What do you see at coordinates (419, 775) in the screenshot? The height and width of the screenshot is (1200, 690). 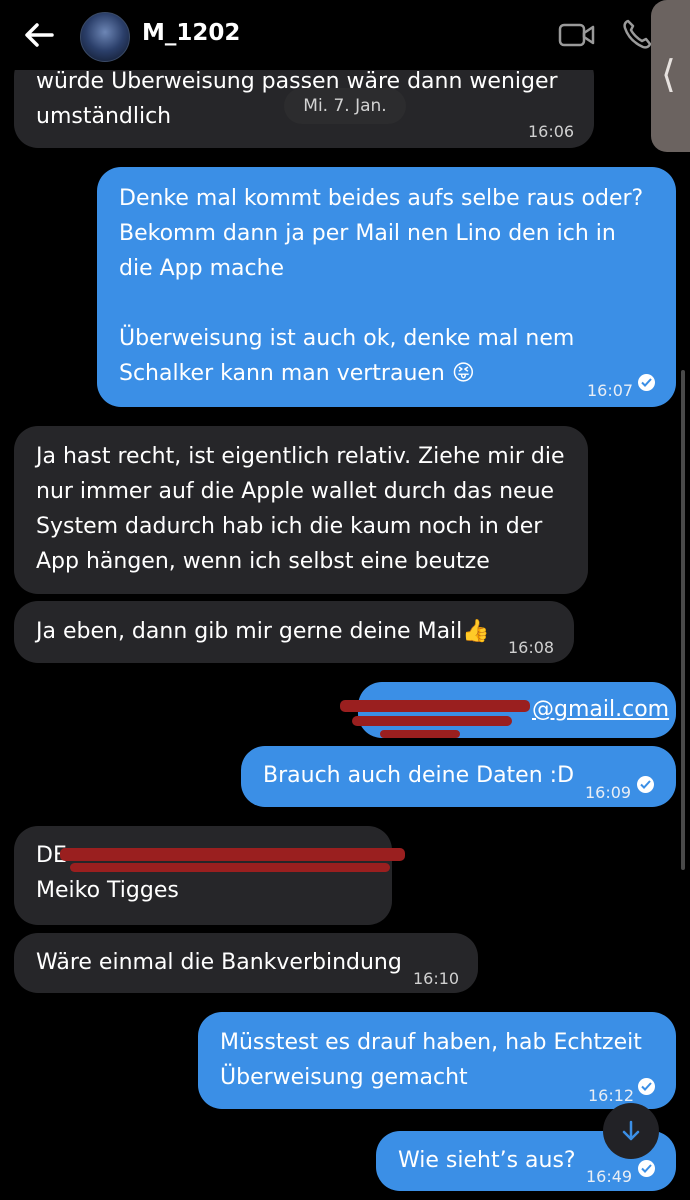 I see `message-text: Brauch auch deine Daten :D` at bounding box center [419, 775].